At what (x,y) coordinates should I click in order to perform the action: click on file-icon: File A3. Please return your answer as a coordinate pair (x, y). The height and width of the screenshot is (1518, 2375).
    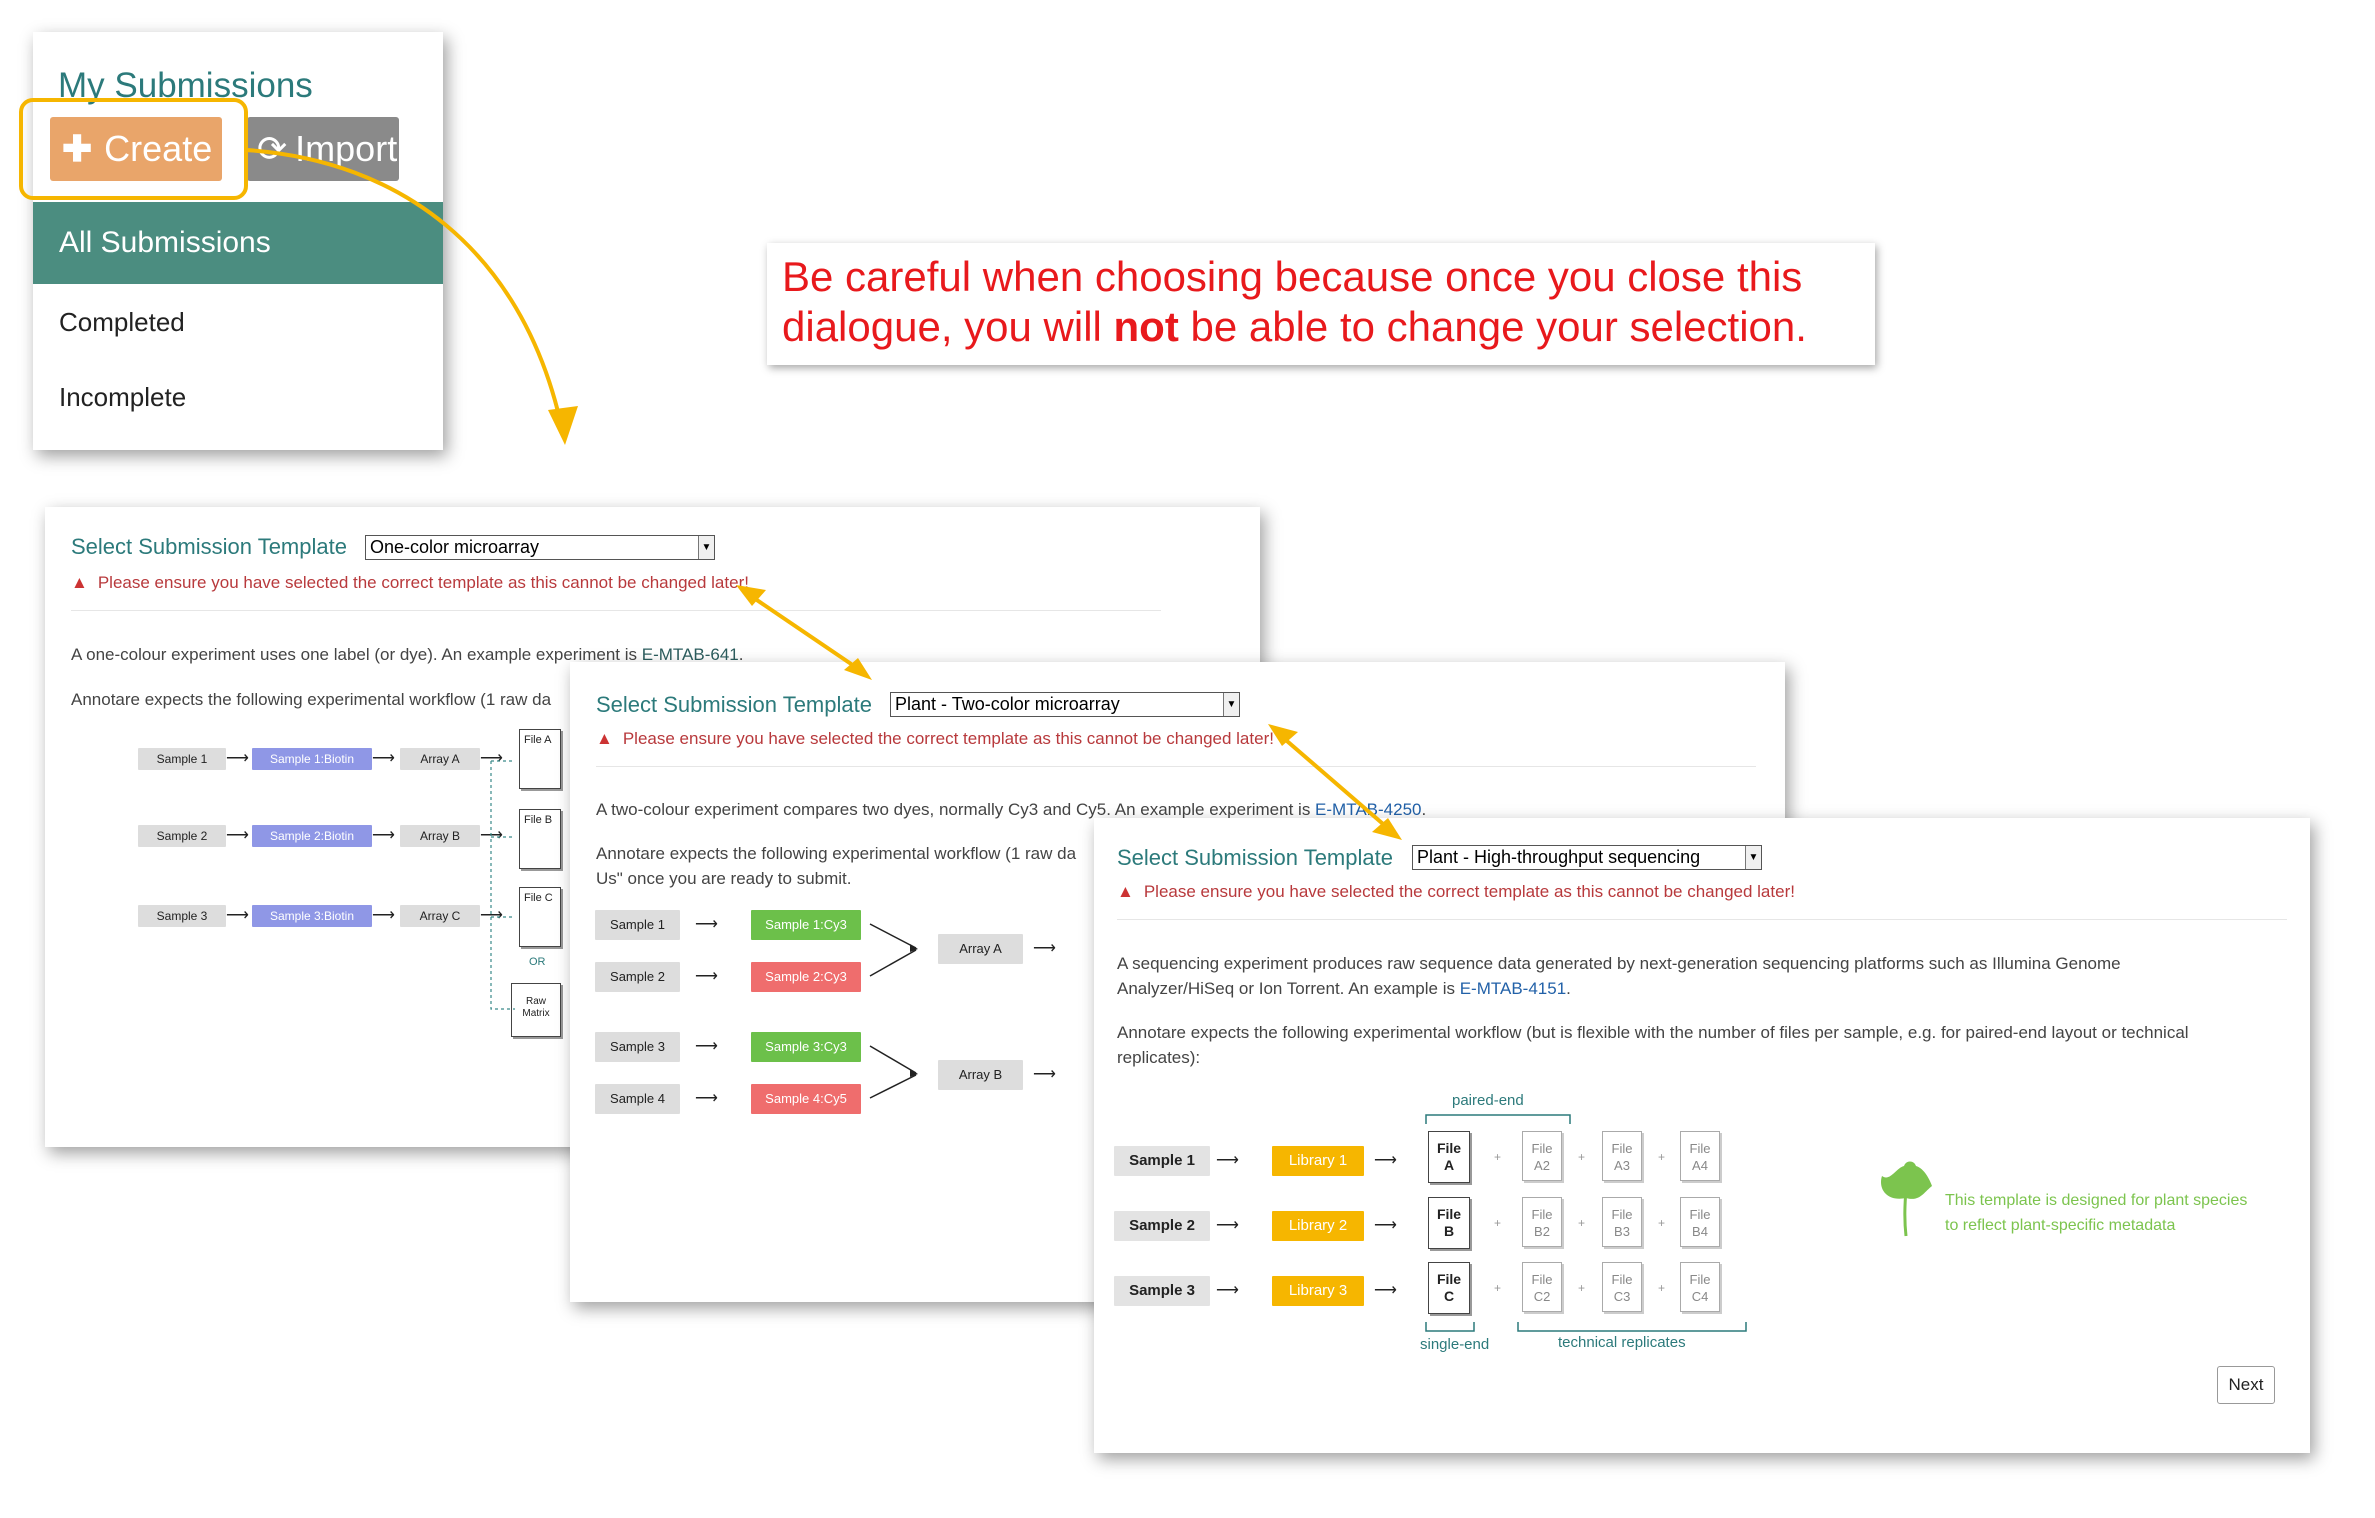
    Looking at the image, I should click on (1622, 1156).